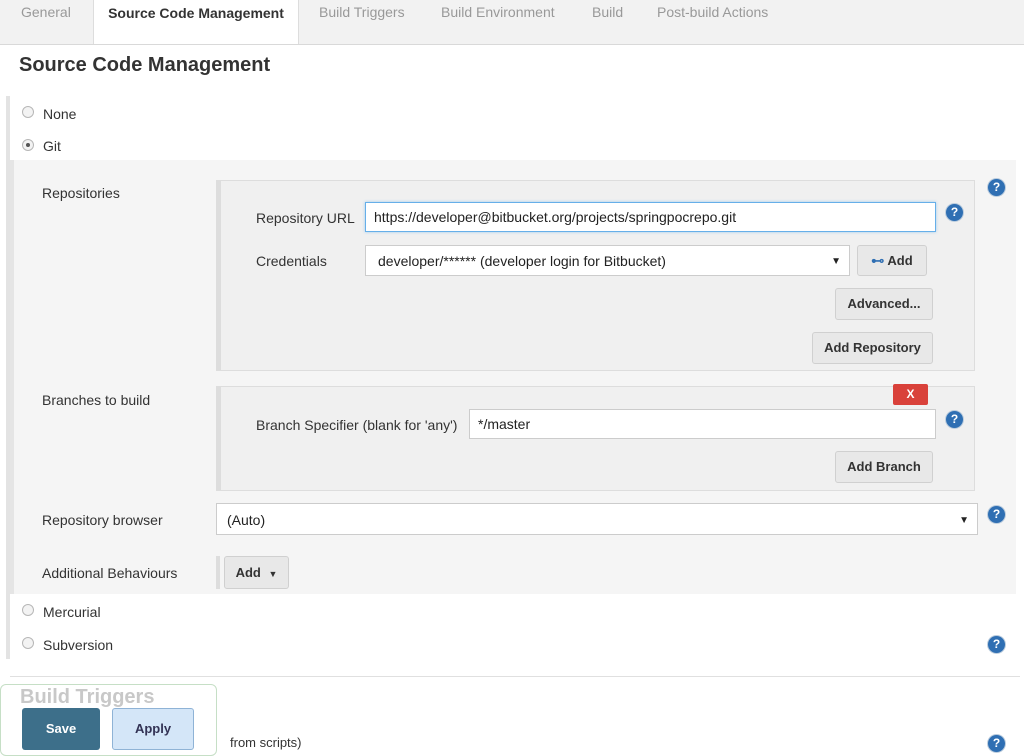  I want to click on add-behaviour-button: Add ▼, so click(256, 572).